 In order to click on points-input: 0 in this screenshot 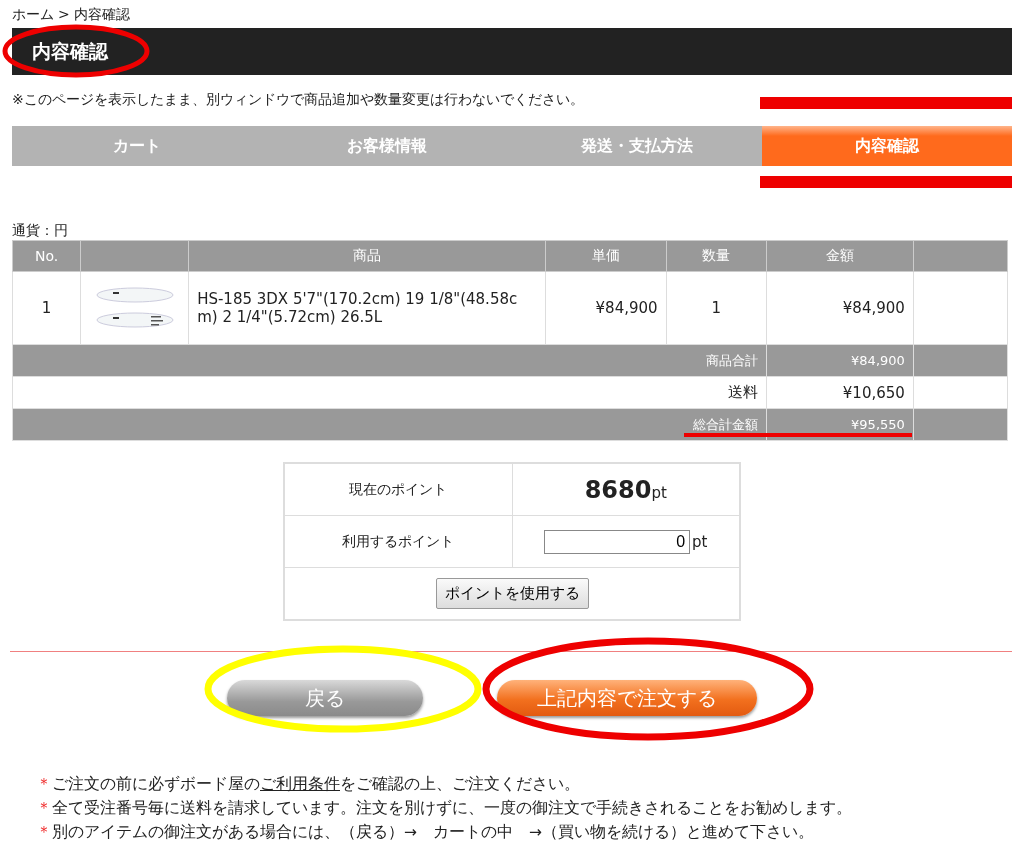, I will do `click(617, 541)`.